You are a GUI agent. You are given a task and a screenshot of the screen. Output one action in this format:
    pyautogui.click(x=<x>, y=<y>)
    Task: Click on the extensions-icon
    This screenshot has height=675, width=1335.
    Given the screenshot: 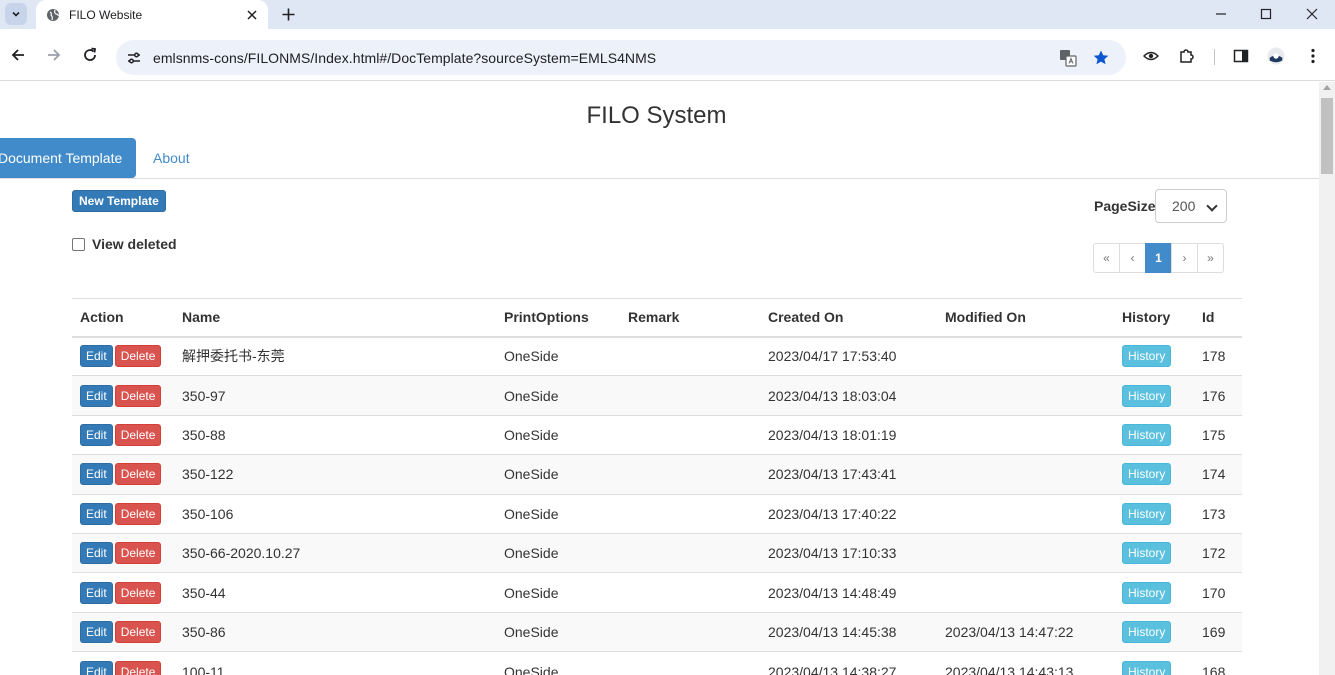 What is the action you would take?
    pyautogui.click(x=1187, y=56)
    